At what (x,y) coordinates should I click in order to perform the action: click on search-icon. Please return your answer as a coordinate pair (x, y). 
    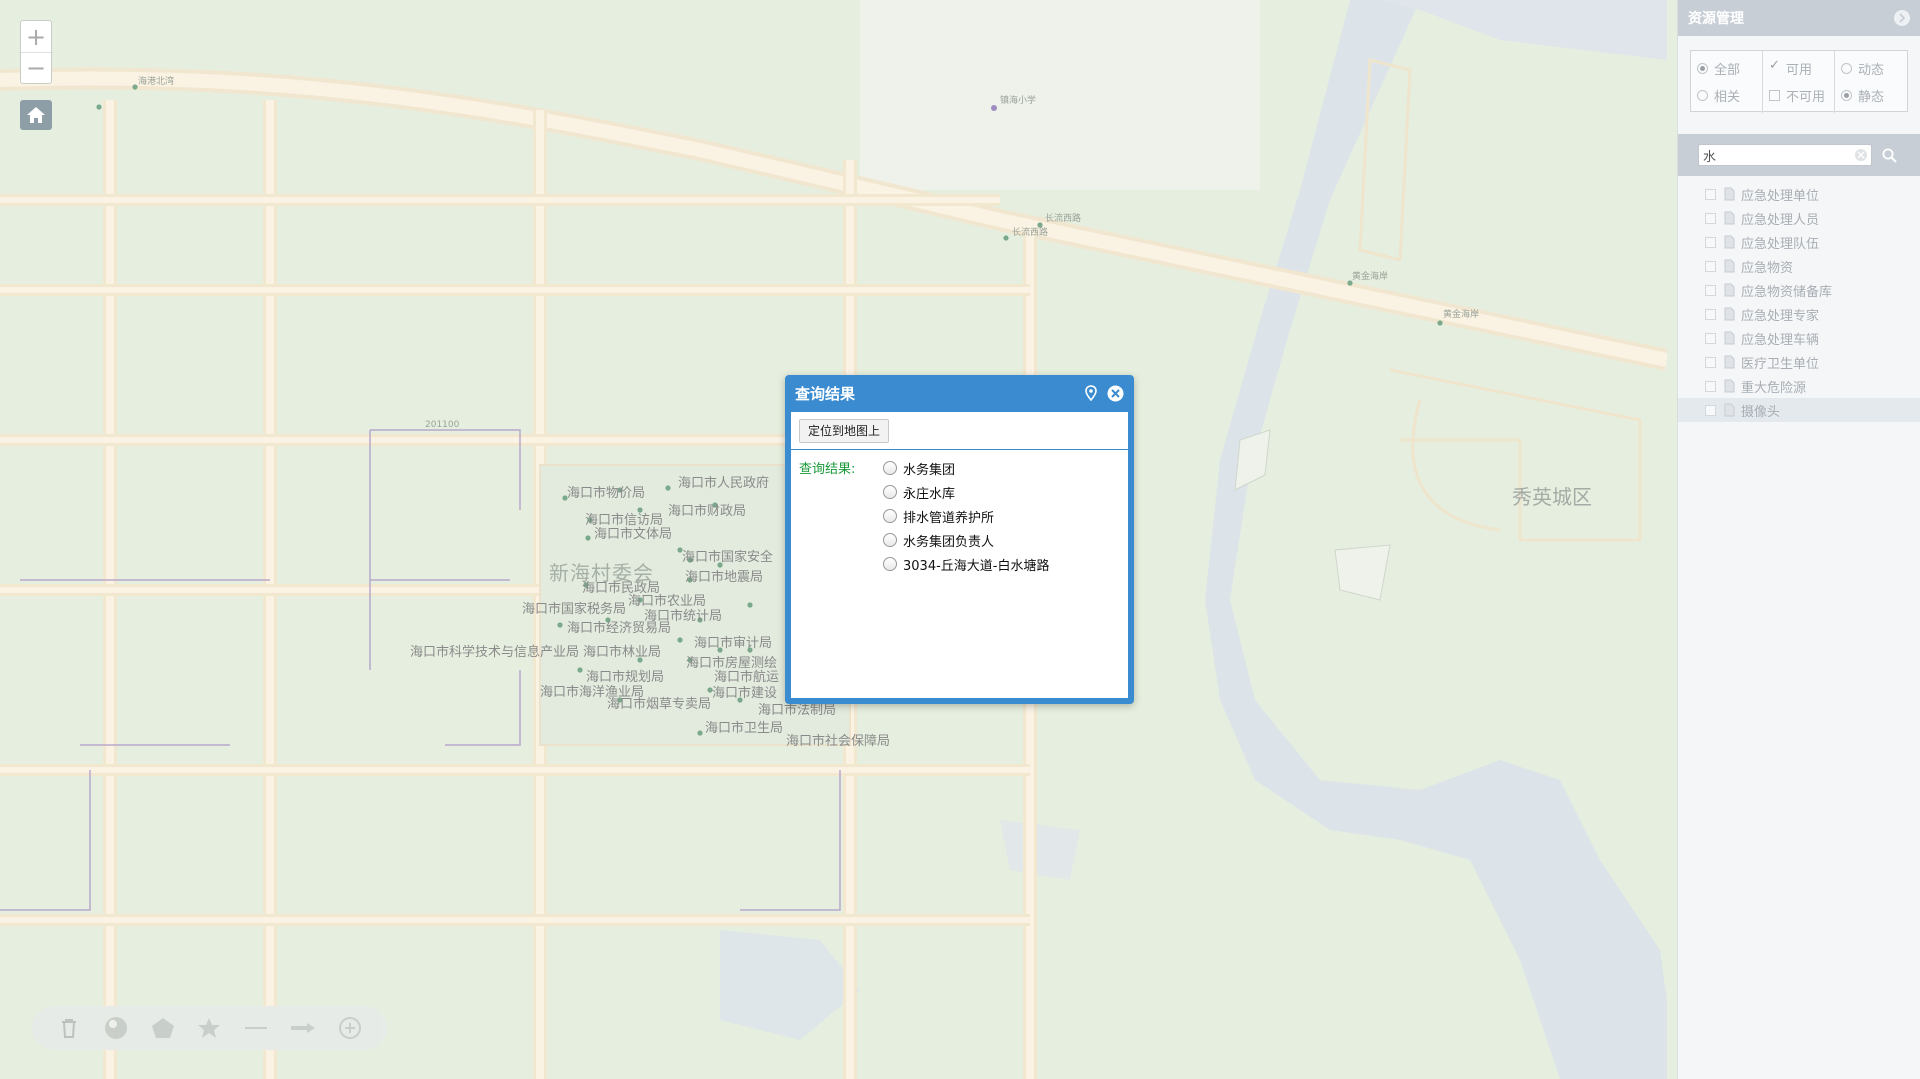
    Looking at the image, I should click on (1889, 155).